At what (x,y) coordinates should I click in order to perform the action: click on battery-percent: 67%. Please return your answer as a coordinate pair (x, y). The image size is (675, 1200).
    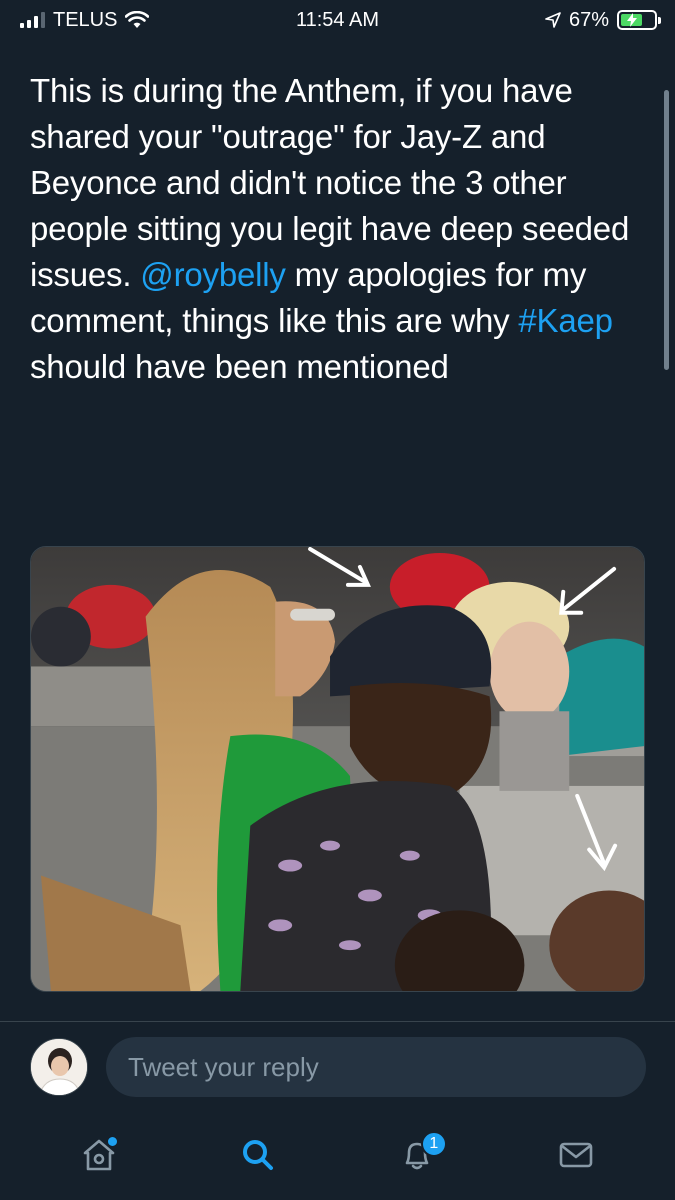
    Looking at the image, I should click on (588, 19).